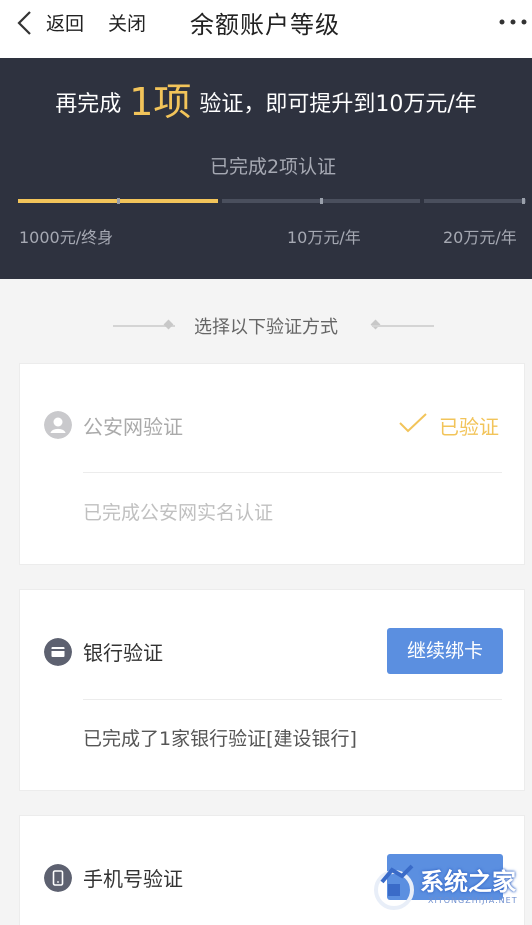 The height and width of the screenshot is (925, 532). What do you see at coordinates (513, 22) in the screenshot?
I see `more-icon` at bounding box center [513, 22].